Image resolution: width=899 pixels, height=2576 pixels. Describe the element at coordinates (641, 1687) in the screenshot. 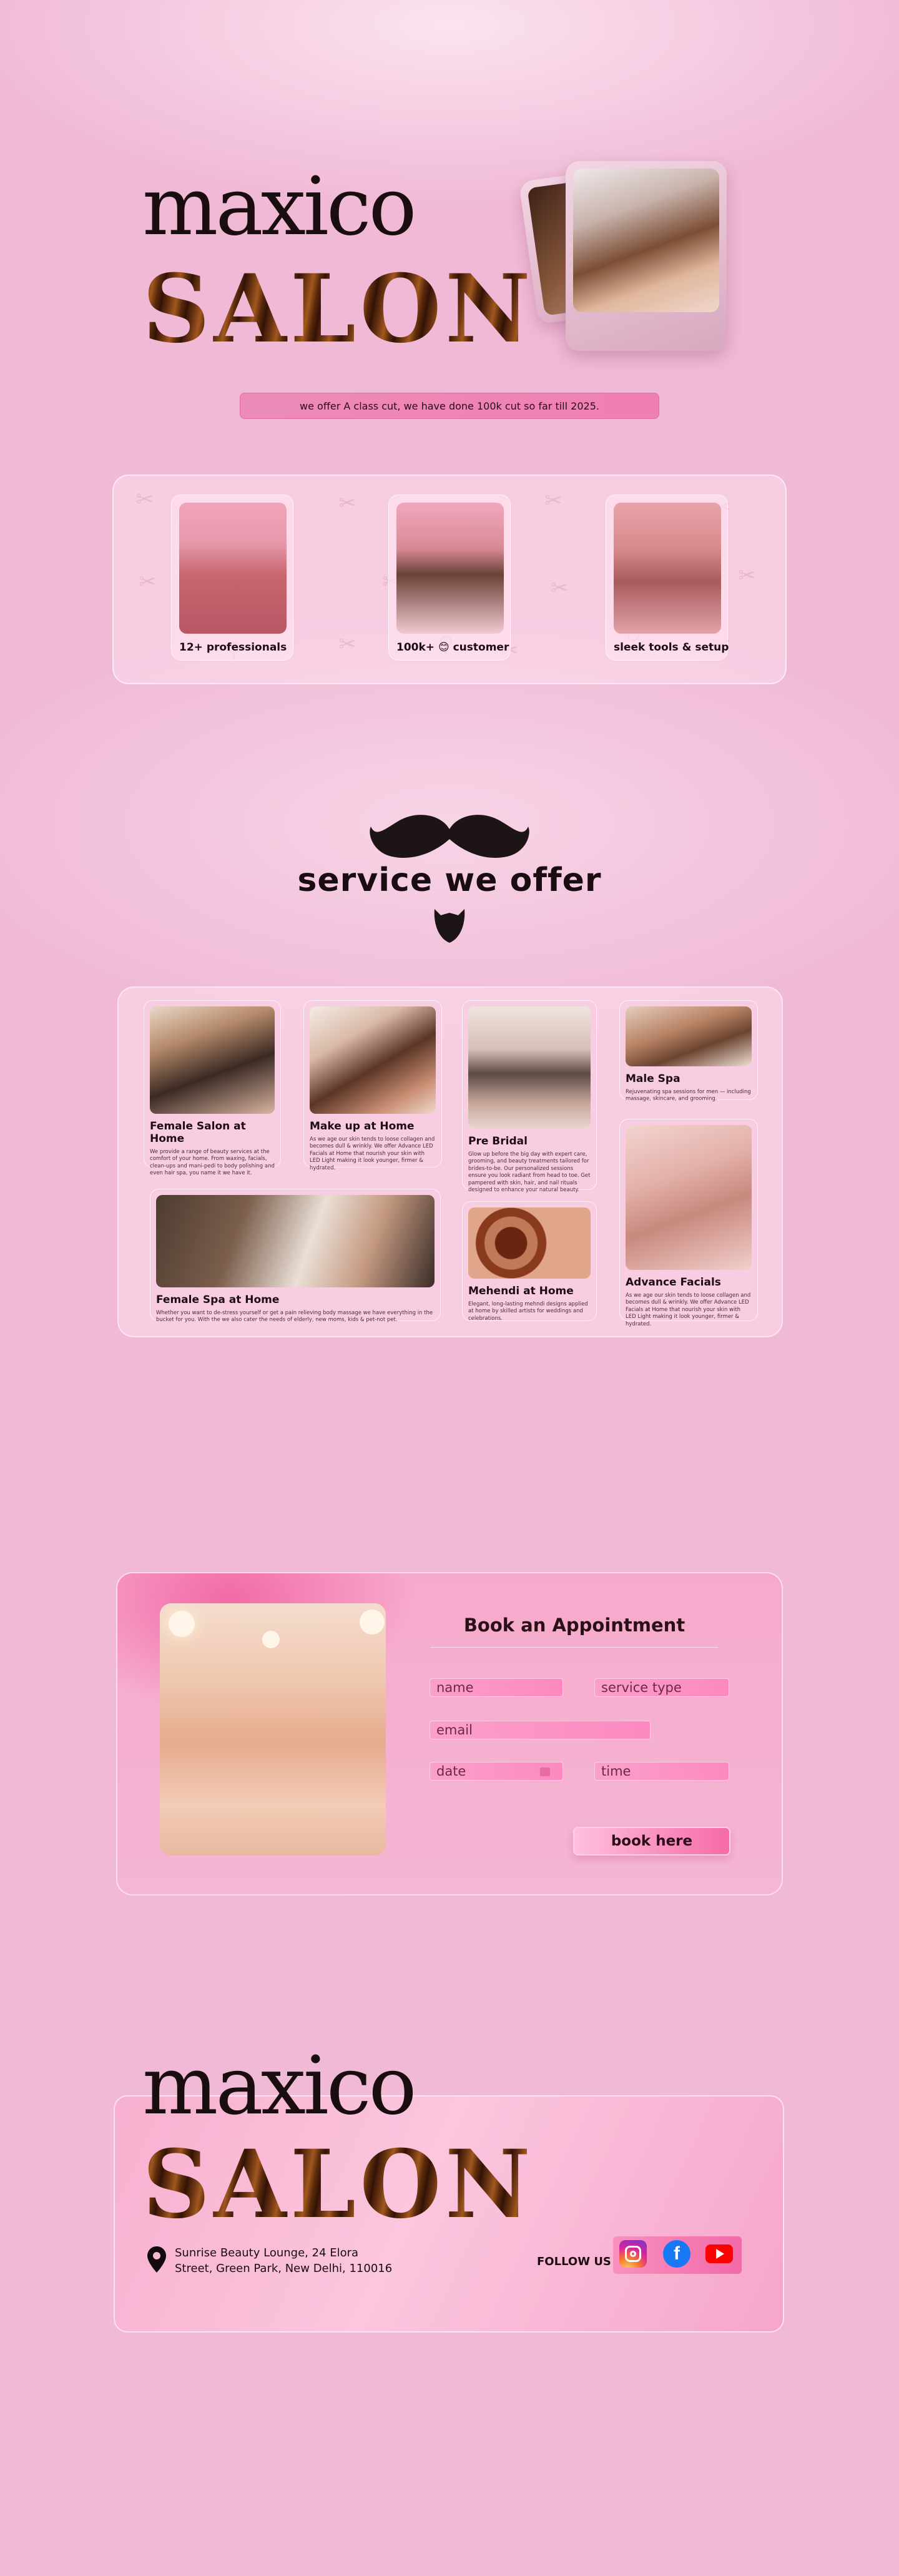

I see `service-type-placeholder: service type` at that location.